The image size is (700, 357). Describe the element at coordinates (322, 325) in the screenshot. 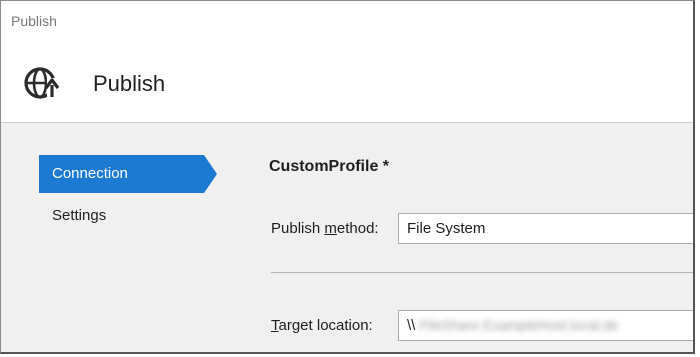

I see `target-location-label: Target location:` at that location.